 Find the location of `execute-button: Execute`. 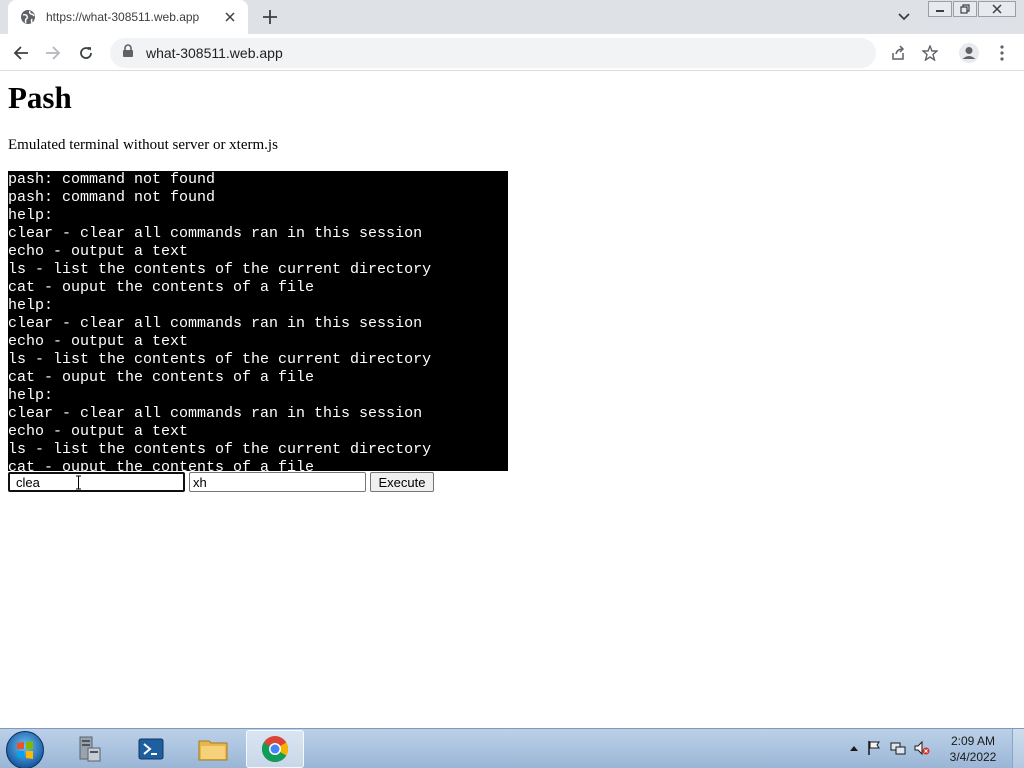

execute-button: Execute is located at coordinates (402, 482).